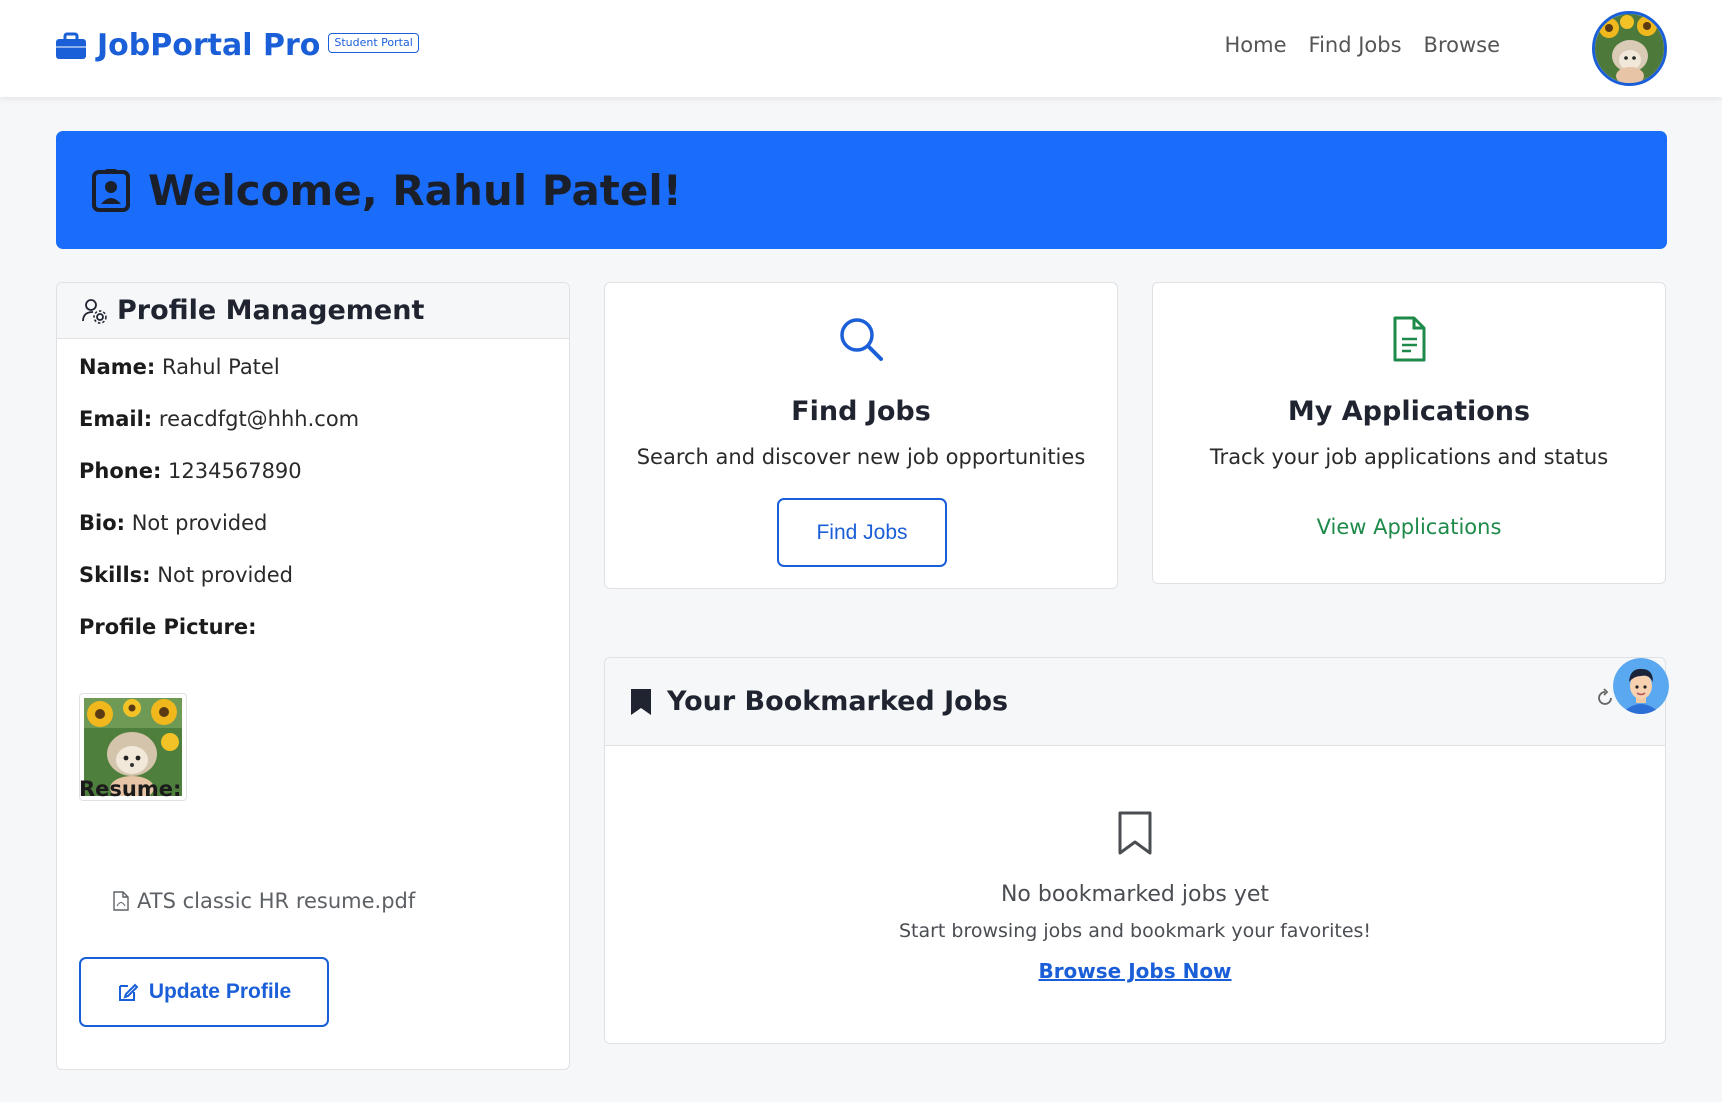 The image size is (1722, 1102). Describe the element at coordinates (276, 901) in the screenshot. I see `resume-filename: ATS classic HR resume.pdf` at that location.